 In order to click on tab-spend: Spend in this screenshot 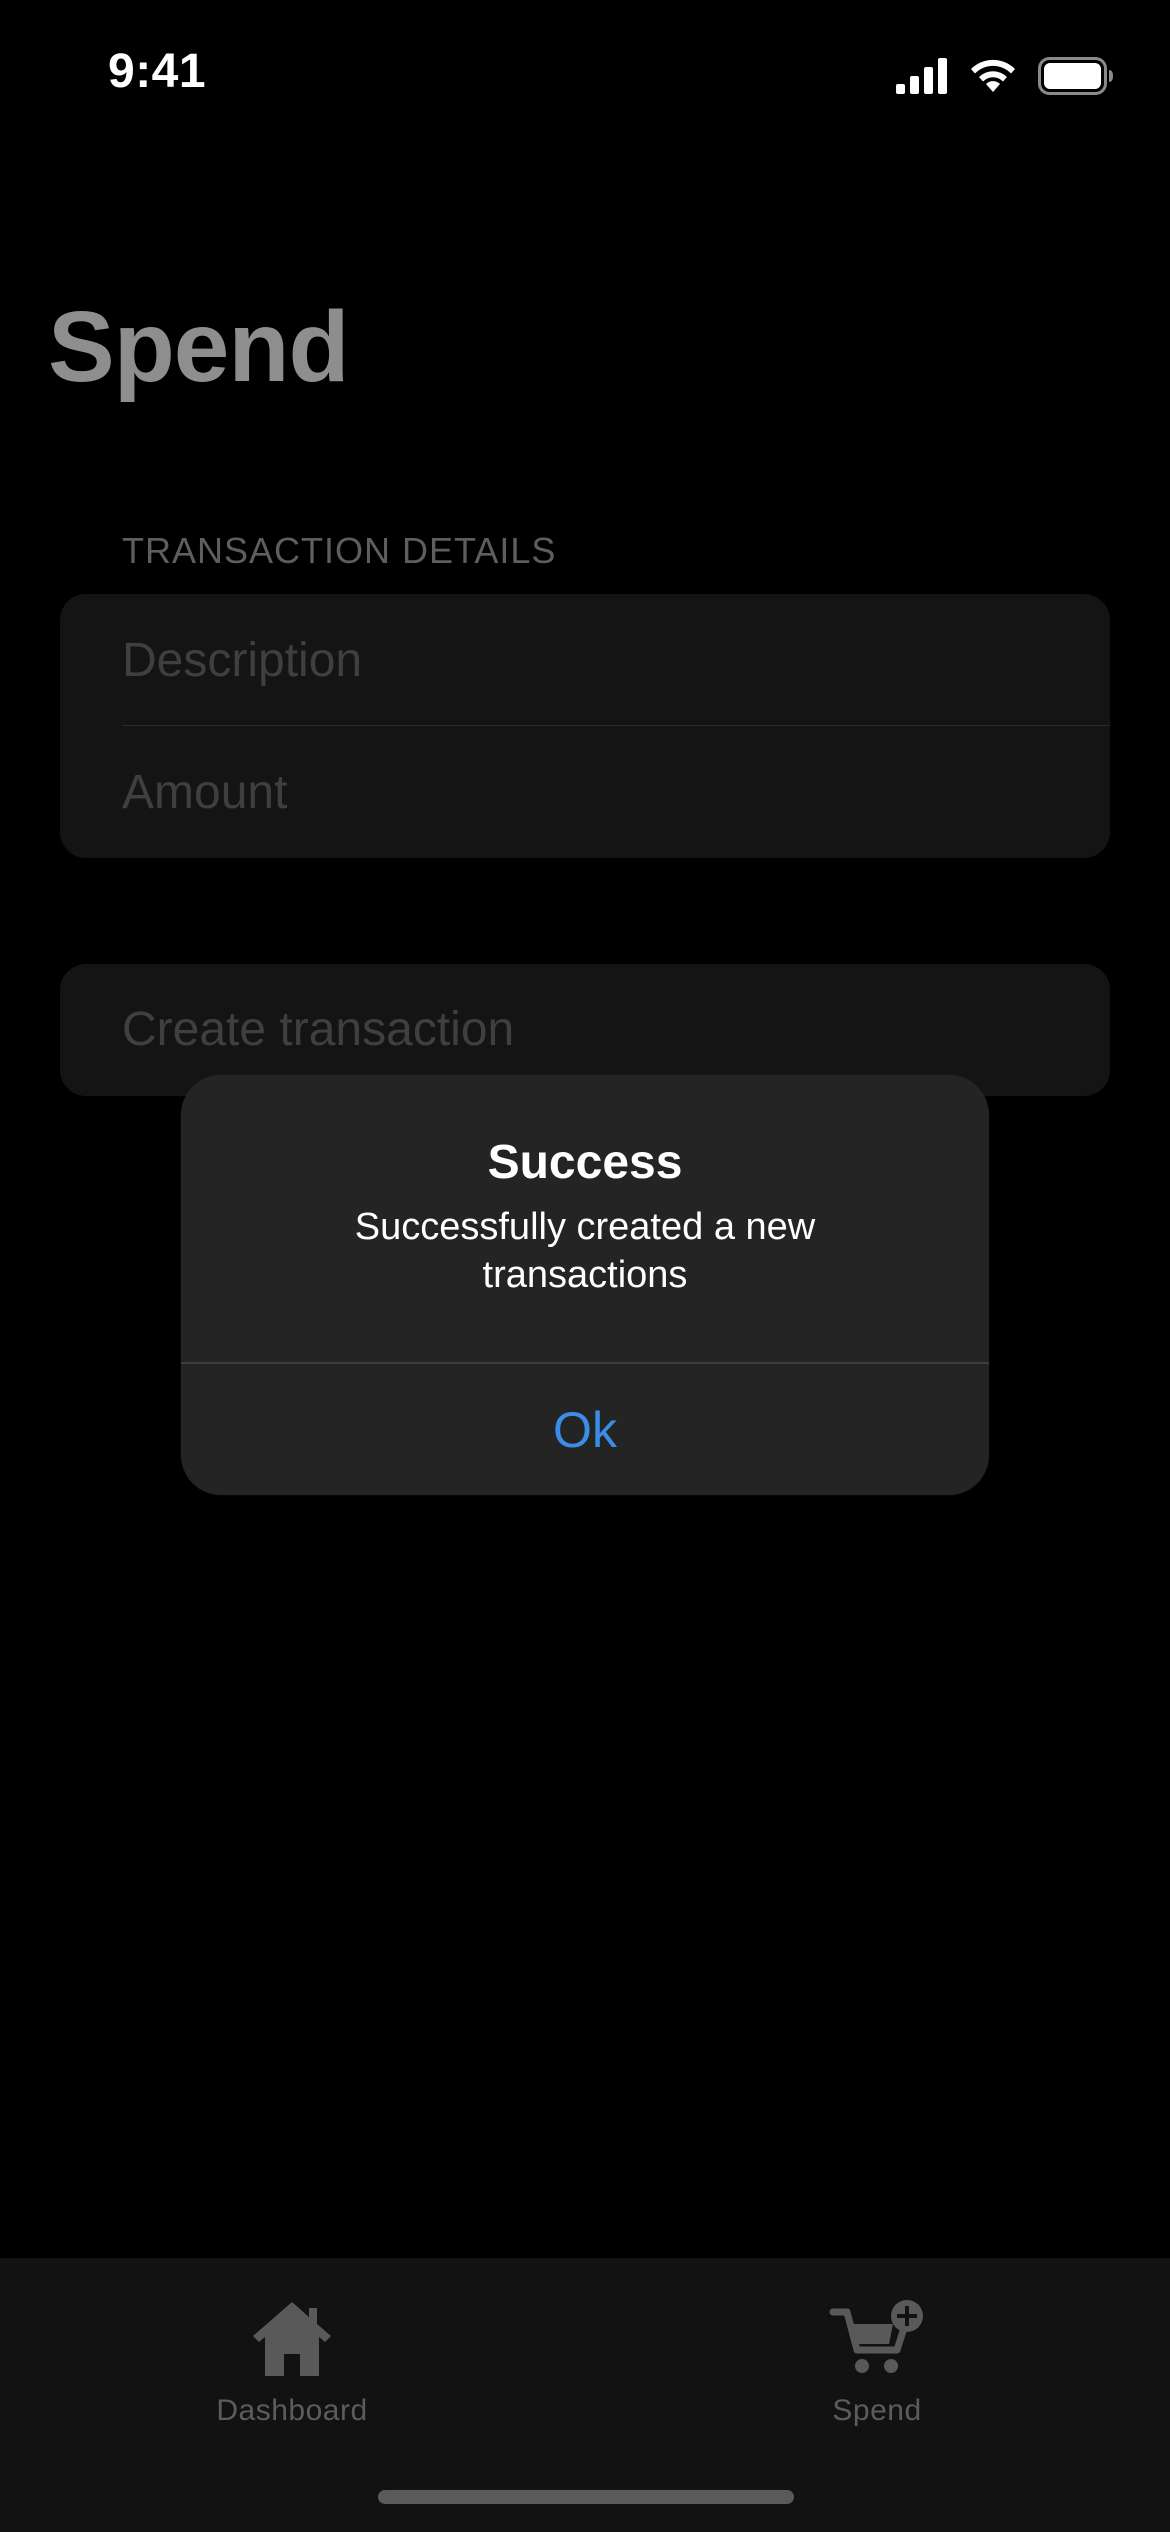, I will do `click(877, 2373)`.